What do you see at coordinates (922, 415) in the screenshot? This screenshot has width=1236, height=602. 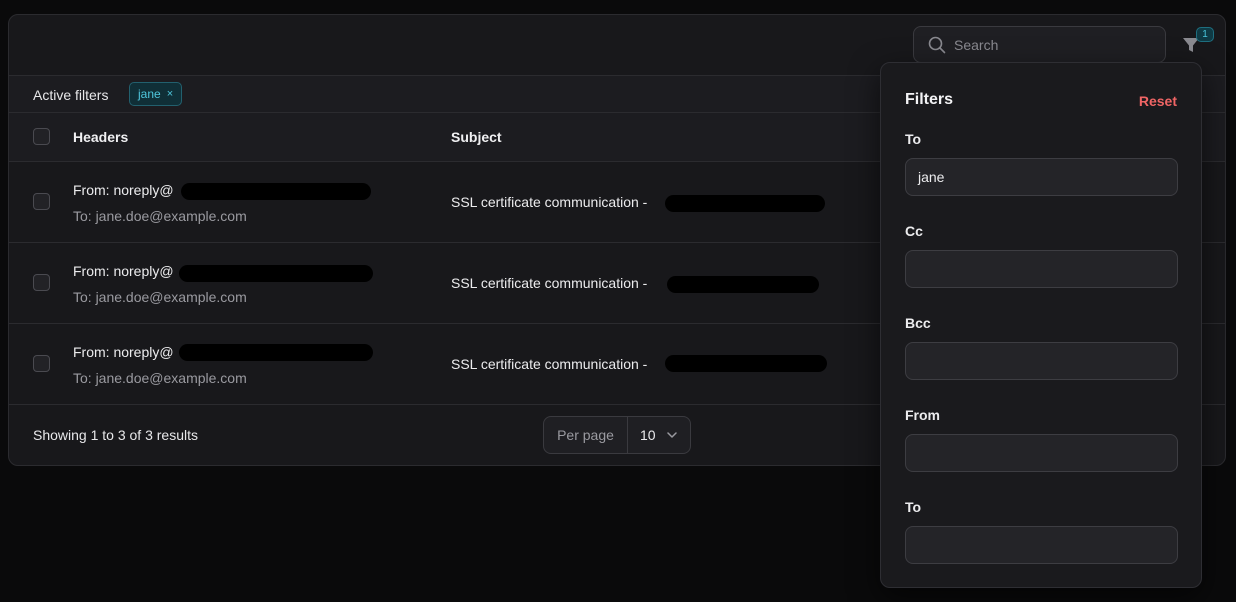 I see `filter-from-label: From` at bounding box center [922, 415].